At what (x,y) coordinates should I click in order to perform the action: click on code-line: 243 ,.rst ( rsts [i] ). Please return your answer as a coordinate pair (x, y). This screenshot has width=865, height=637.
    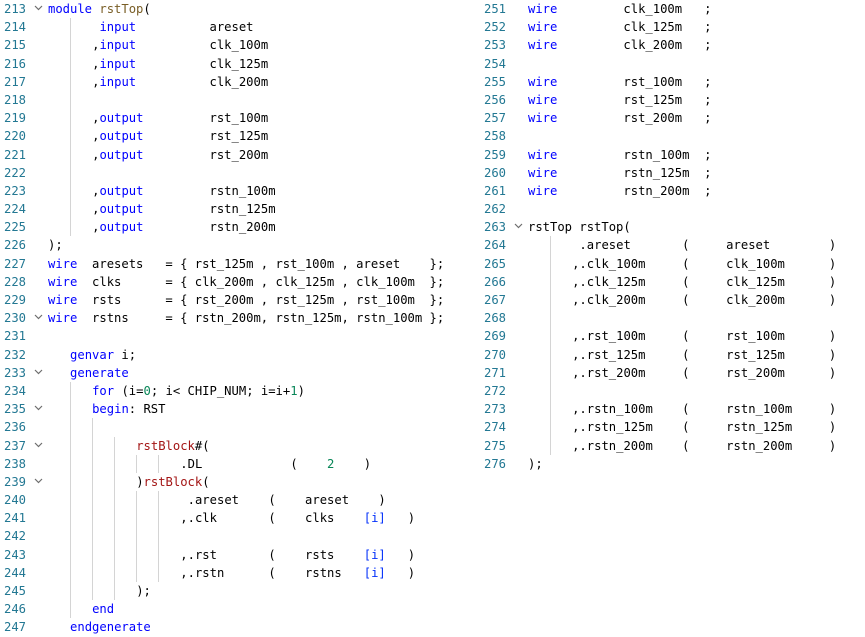
    Looking at the image, I should click on (240, 554).